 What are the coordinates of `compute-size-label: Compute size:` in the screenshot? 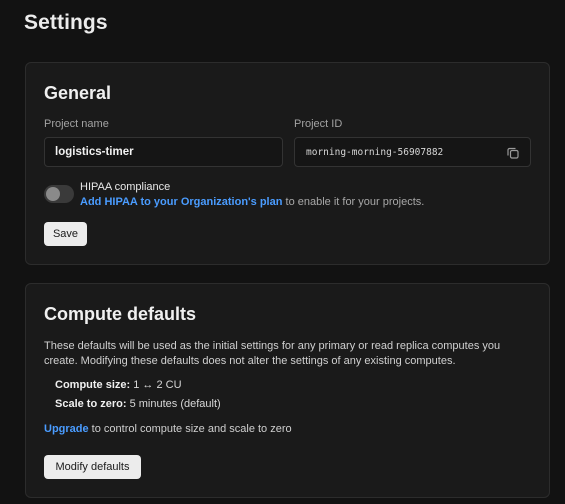 It's located at (93, 385).